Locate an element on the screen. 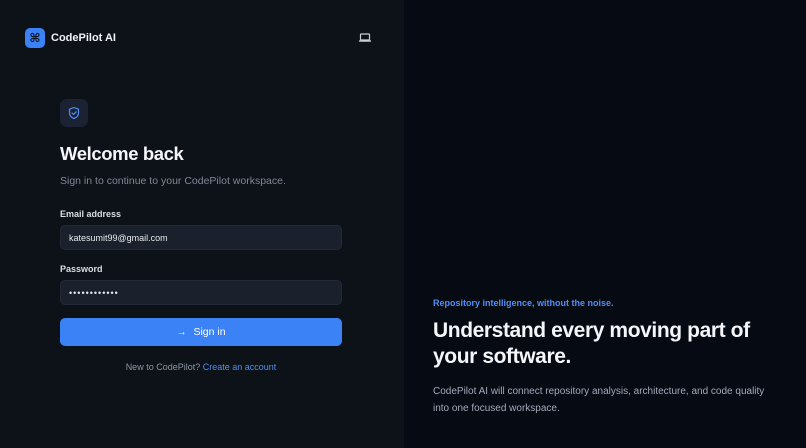 This screenshot has height=448, width=806. shield-badge is located at coordinates (74, 113).